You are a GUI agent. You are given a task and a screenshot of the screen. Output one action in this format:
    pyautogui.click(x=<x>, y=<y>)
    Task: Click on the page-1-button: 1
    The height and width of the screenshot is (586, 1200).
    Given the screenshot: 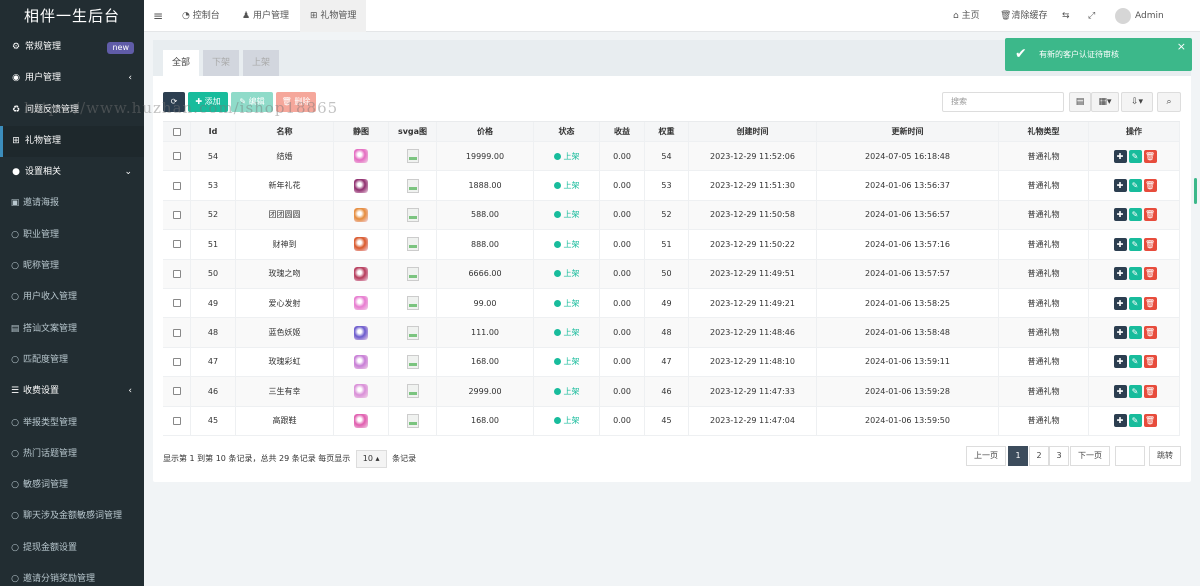 What is the action you would take?
    pyautogui.click(x=1018, y=456)
    